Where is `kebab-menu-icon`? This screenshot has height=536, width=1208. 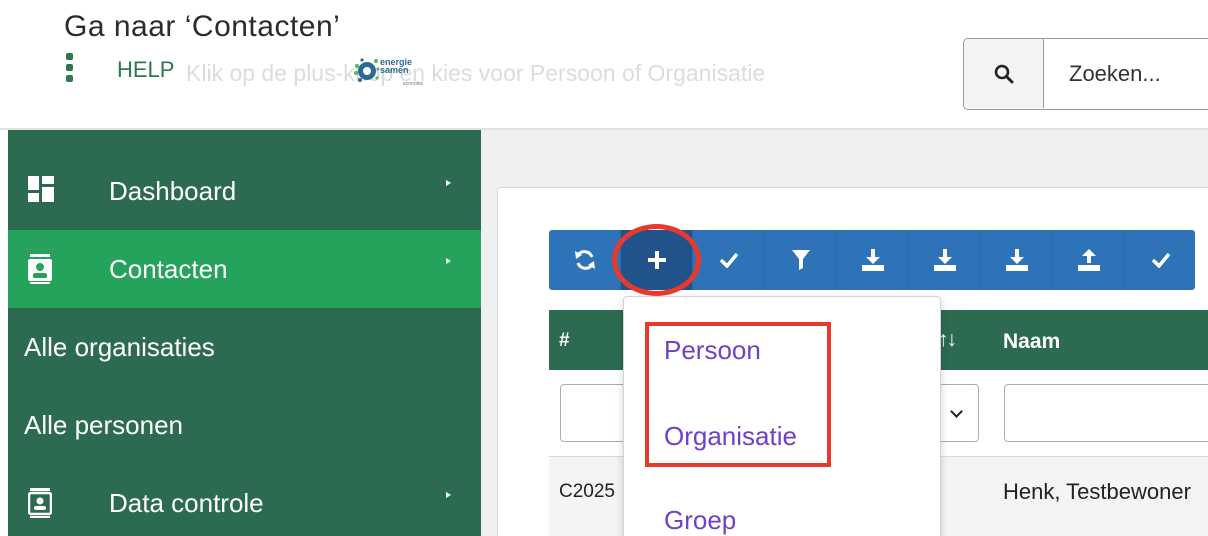
kebab-menu-icon is located at coordinates (70, 71).